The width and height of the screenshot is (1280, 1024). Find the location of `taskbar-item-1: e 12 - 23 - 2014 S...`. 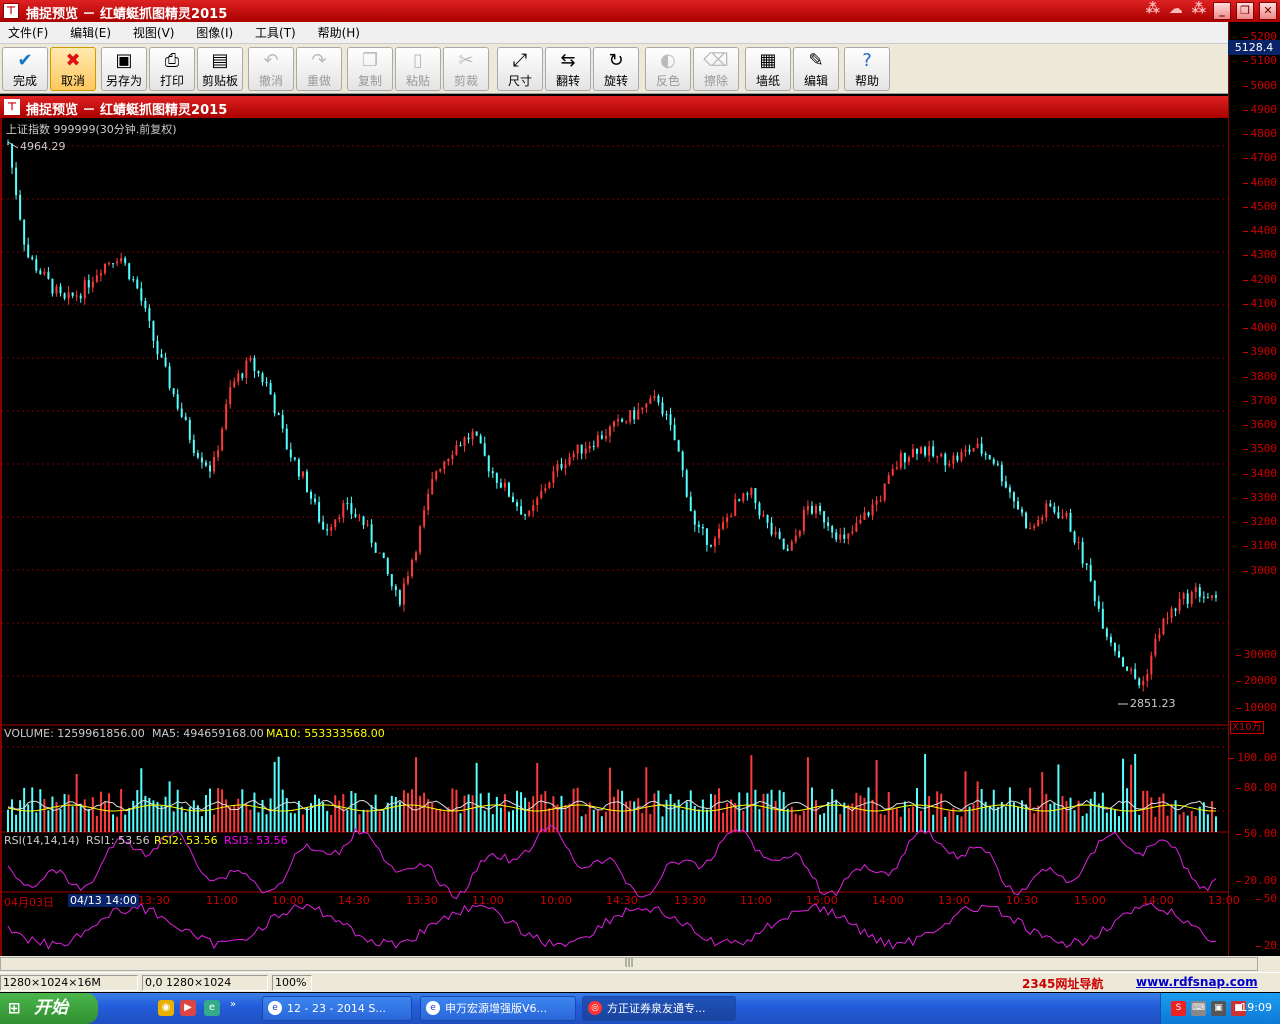

taskbar-item-1: e 12 - 23 - 2014 S... is located at coordinates (337, 1008).